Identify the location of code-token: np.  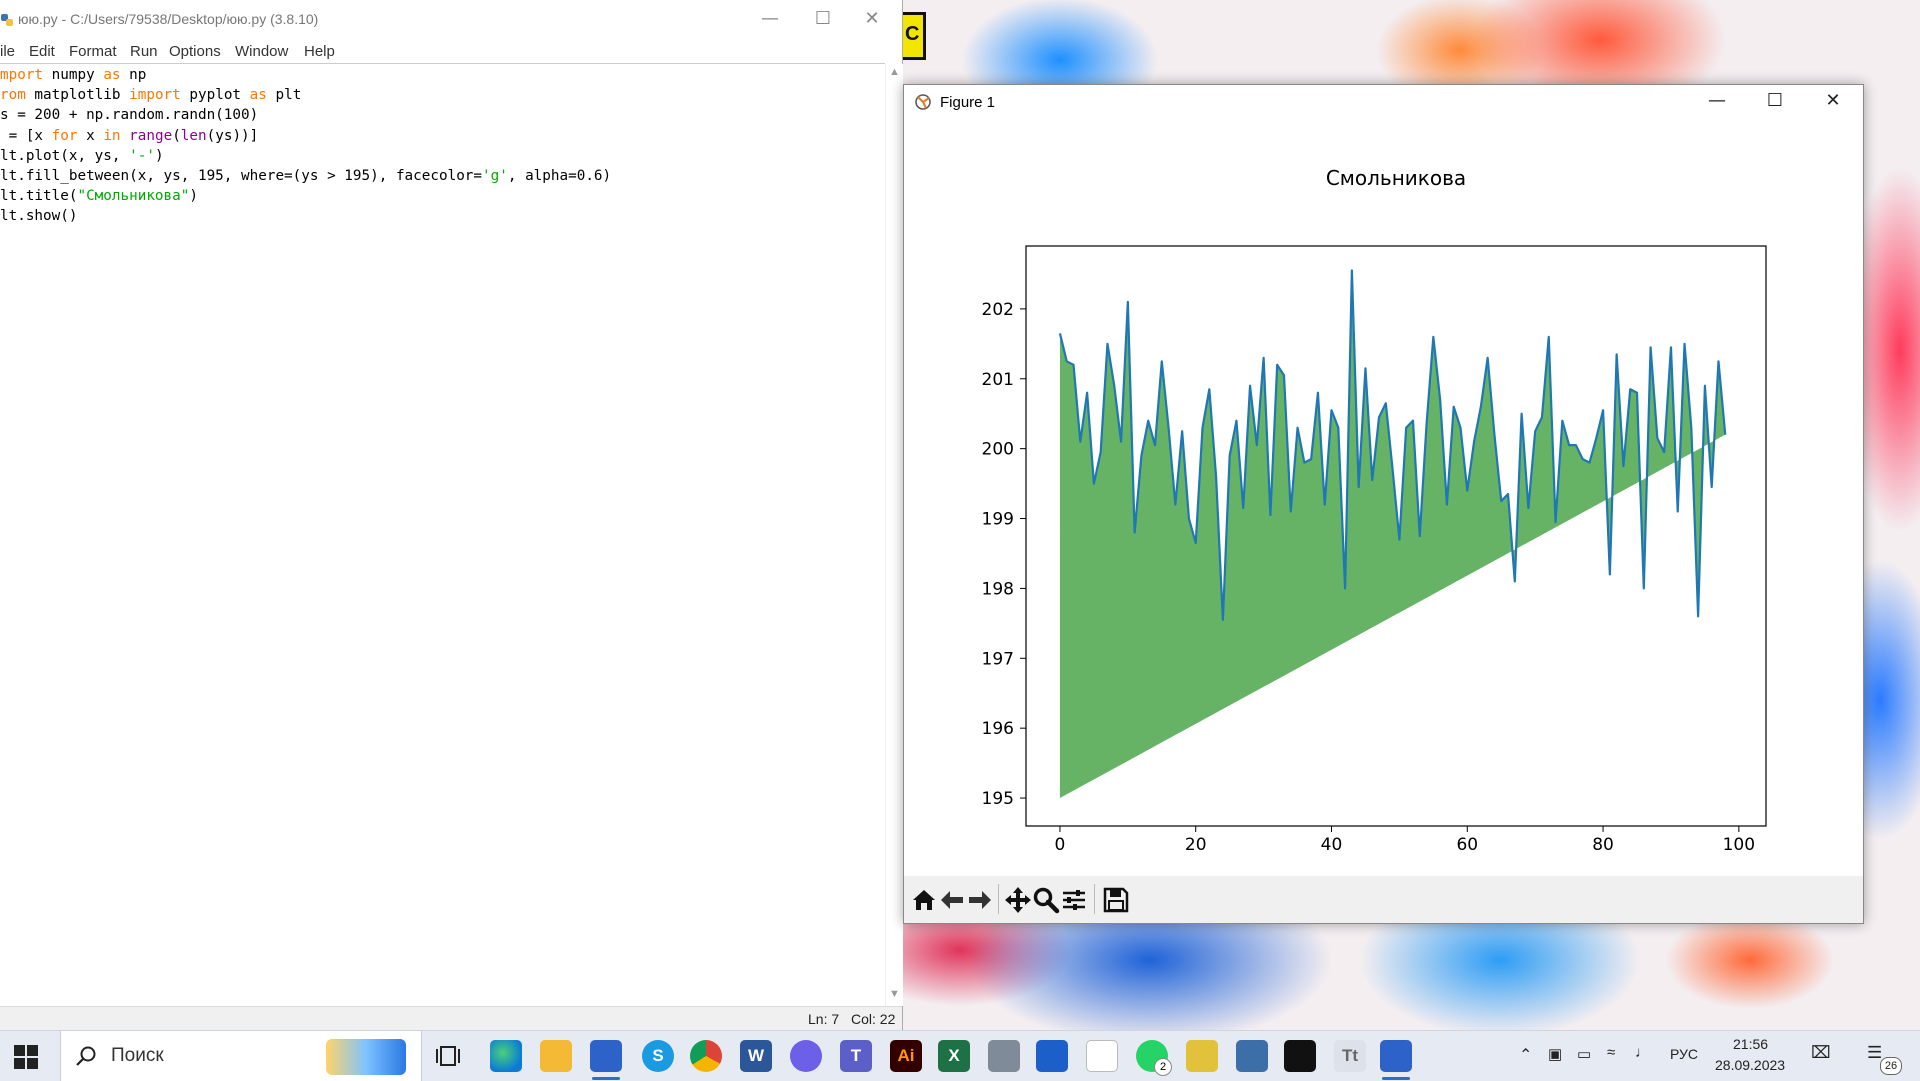
(134, 75).